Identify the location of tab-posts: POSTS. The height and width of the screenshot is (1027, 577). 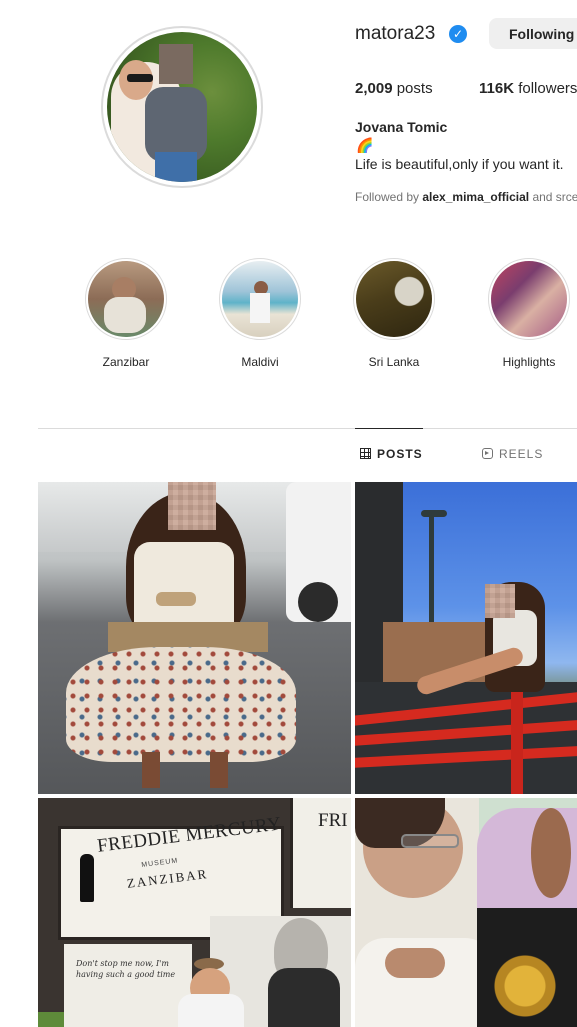
(391, 454).